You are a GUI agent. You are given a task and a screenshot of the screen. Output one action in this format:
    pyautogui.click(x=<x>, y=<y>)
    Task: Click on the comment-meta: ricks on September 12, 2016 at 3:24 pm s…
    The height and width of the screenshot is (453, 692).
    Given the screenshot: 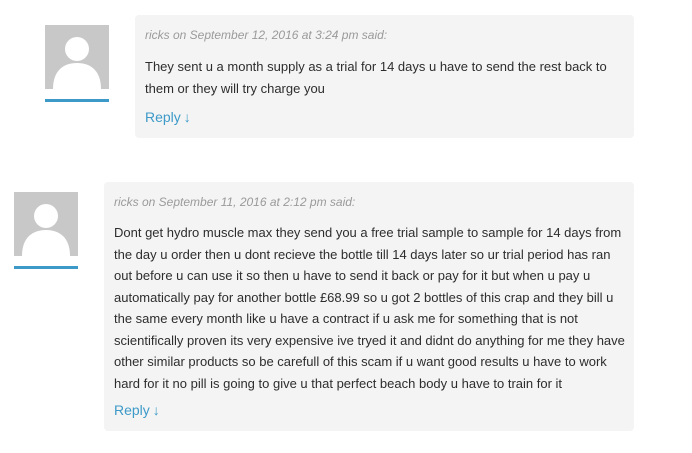 What is the action you would take?
    pyautogui.click(x=266, y=35)
    